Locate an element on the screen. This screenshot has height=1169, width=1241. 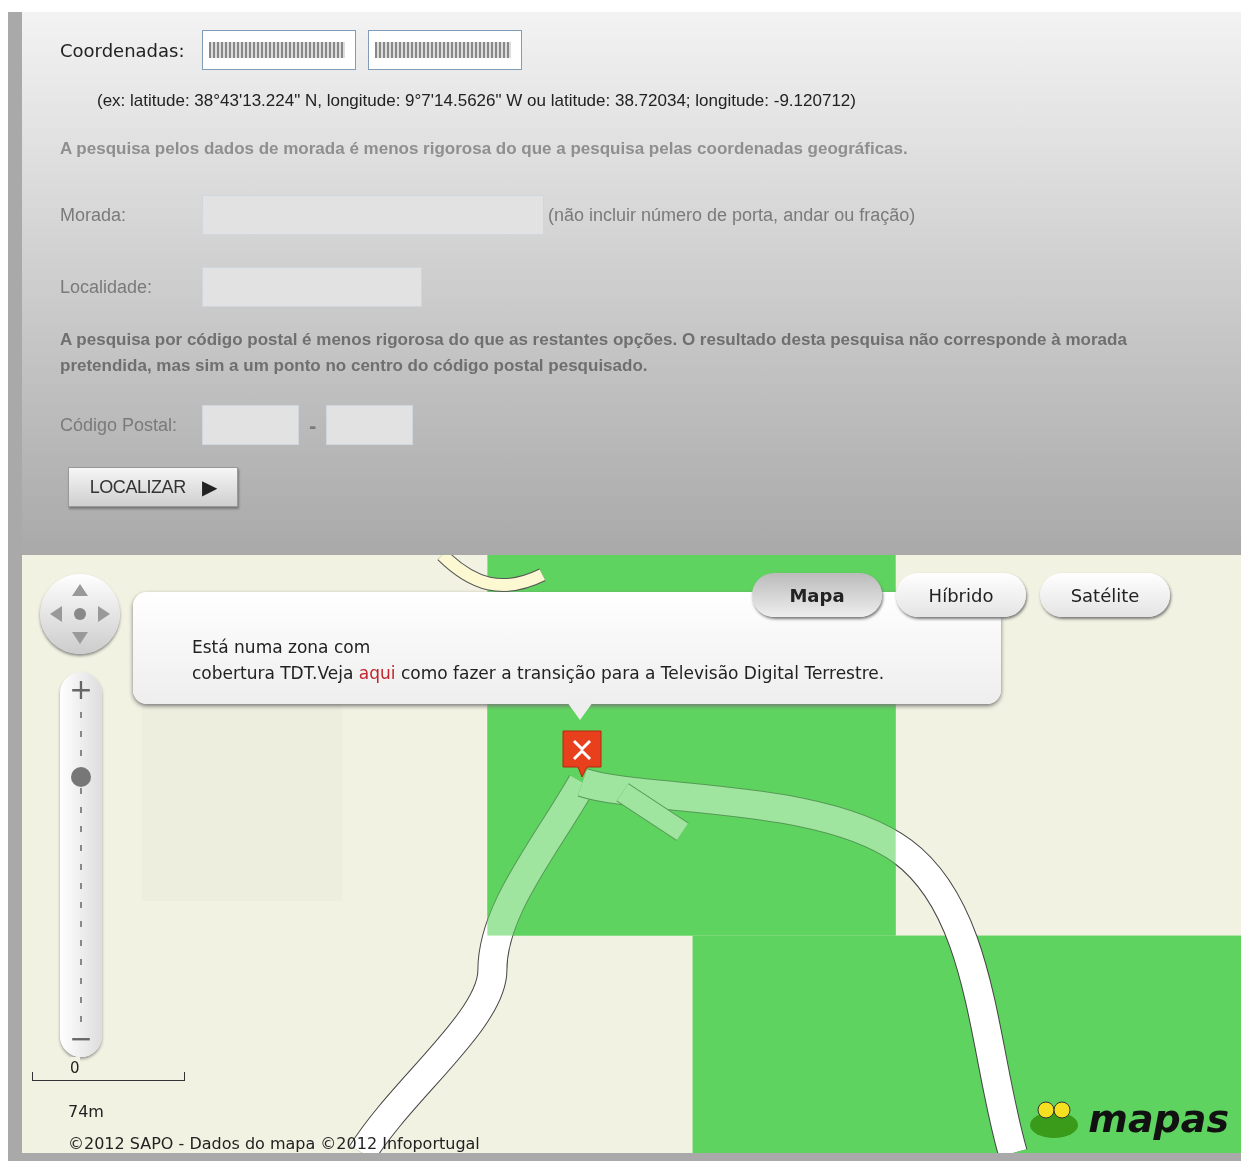
map-type-button: Satélite is located at coordinates (1105, 595).